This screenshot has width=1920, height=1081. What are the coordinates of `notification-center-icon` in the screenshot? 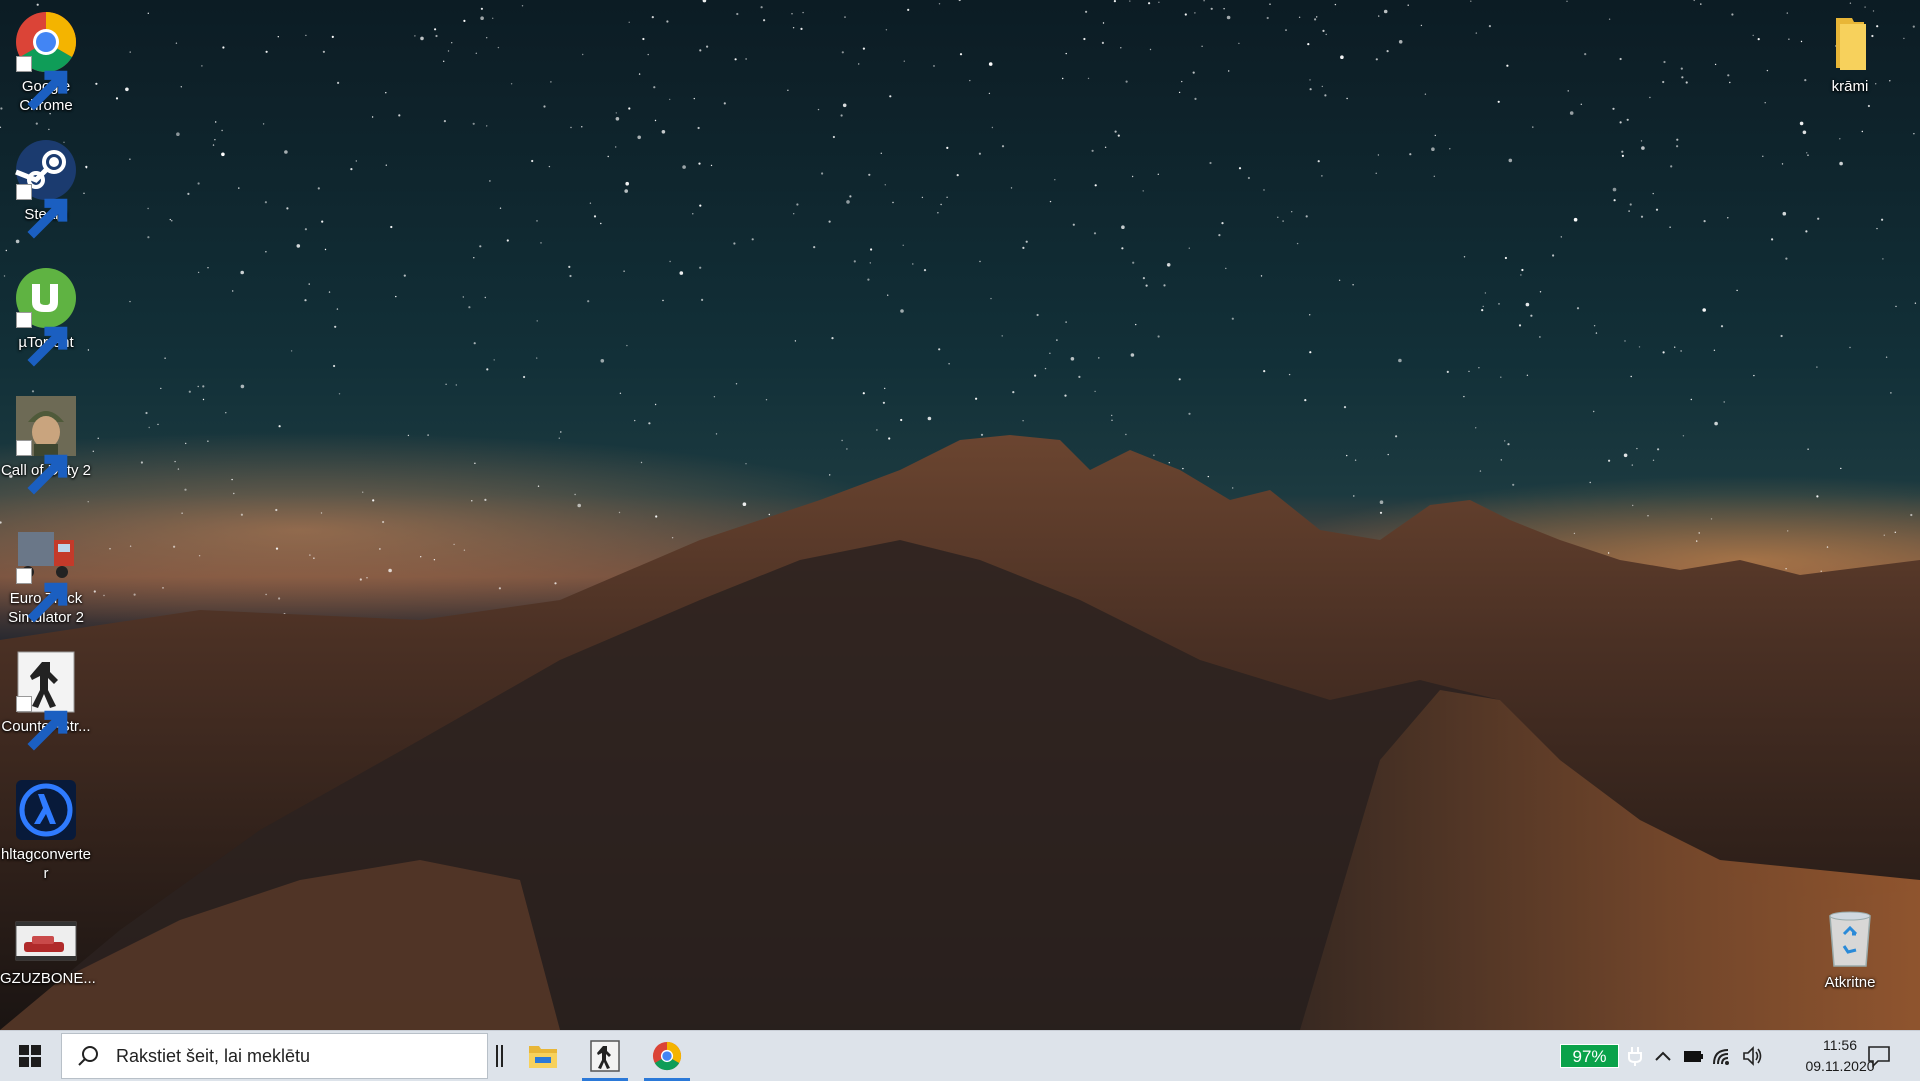 It's located at (1879, 1056).